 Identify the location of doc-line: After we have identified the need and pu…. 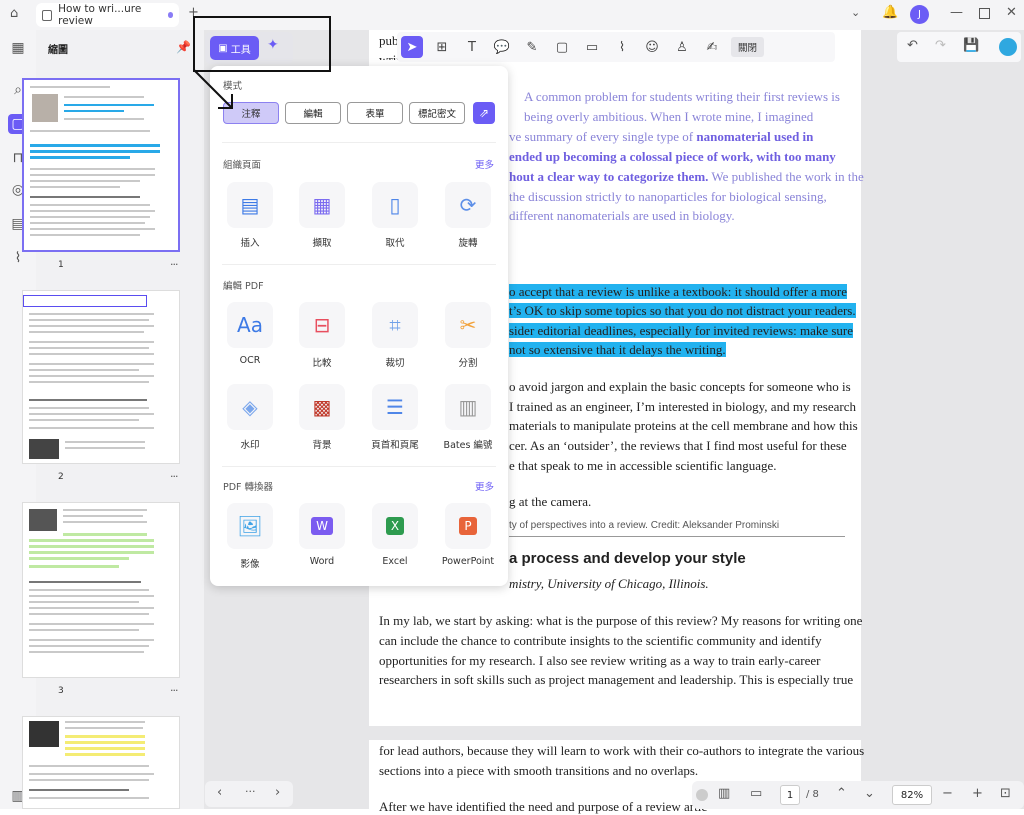
(543, 806).